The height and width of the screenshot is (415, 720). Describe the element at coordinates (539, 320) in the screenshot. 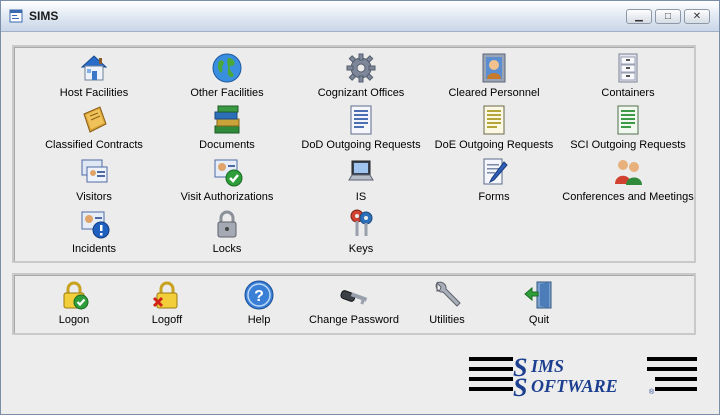

I see `action-label: Quit` at that location.